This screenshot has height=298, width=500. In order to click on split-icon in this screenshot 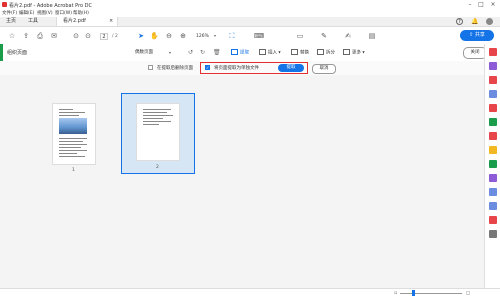, I will do `click(320, 52)`.